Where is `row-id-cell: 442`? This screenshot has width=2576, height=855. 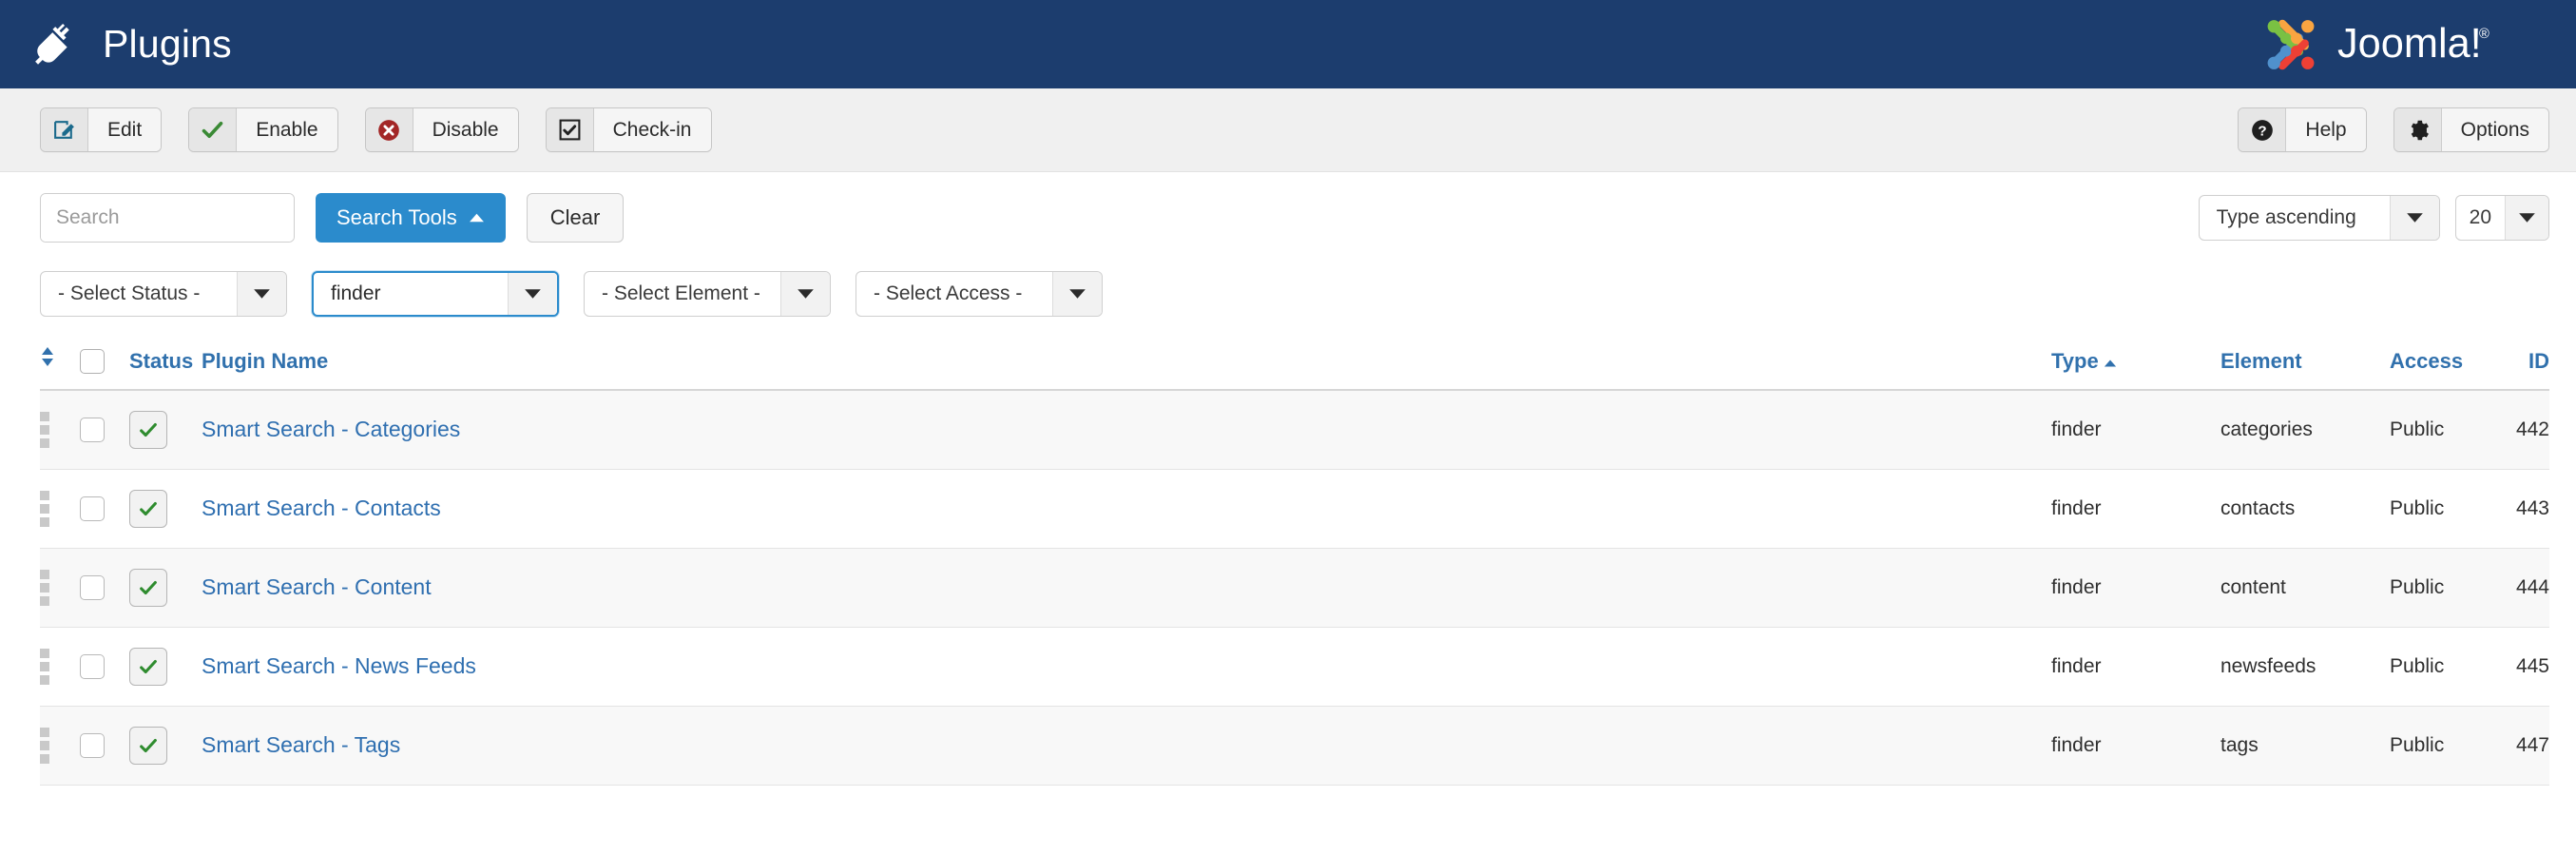
row-id-cell: 442 is located at coordinates (2515, 430).